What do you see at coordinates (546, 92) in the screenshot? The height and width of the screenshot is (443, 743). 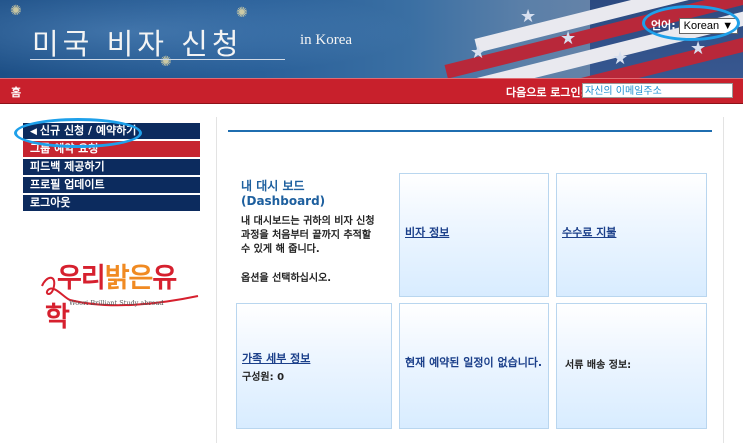 I see `login-label: 다음으로 로그인:` at bounding box center [546, 92].